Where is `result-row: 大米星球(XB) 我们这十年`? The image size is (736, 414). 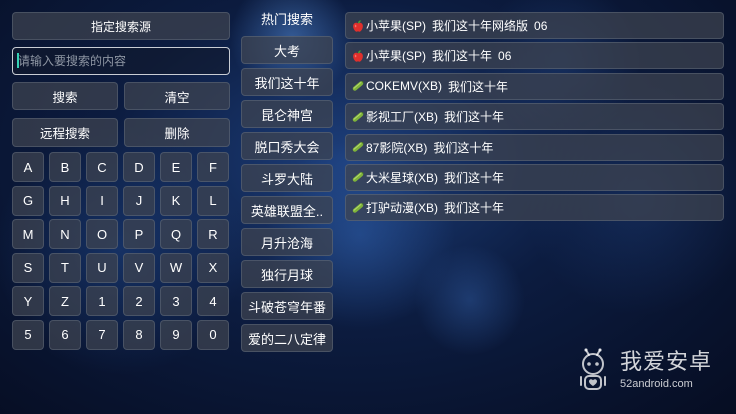
result-row: 大米星球(XB) 我们这十年 is located at coordinates (534, 177).